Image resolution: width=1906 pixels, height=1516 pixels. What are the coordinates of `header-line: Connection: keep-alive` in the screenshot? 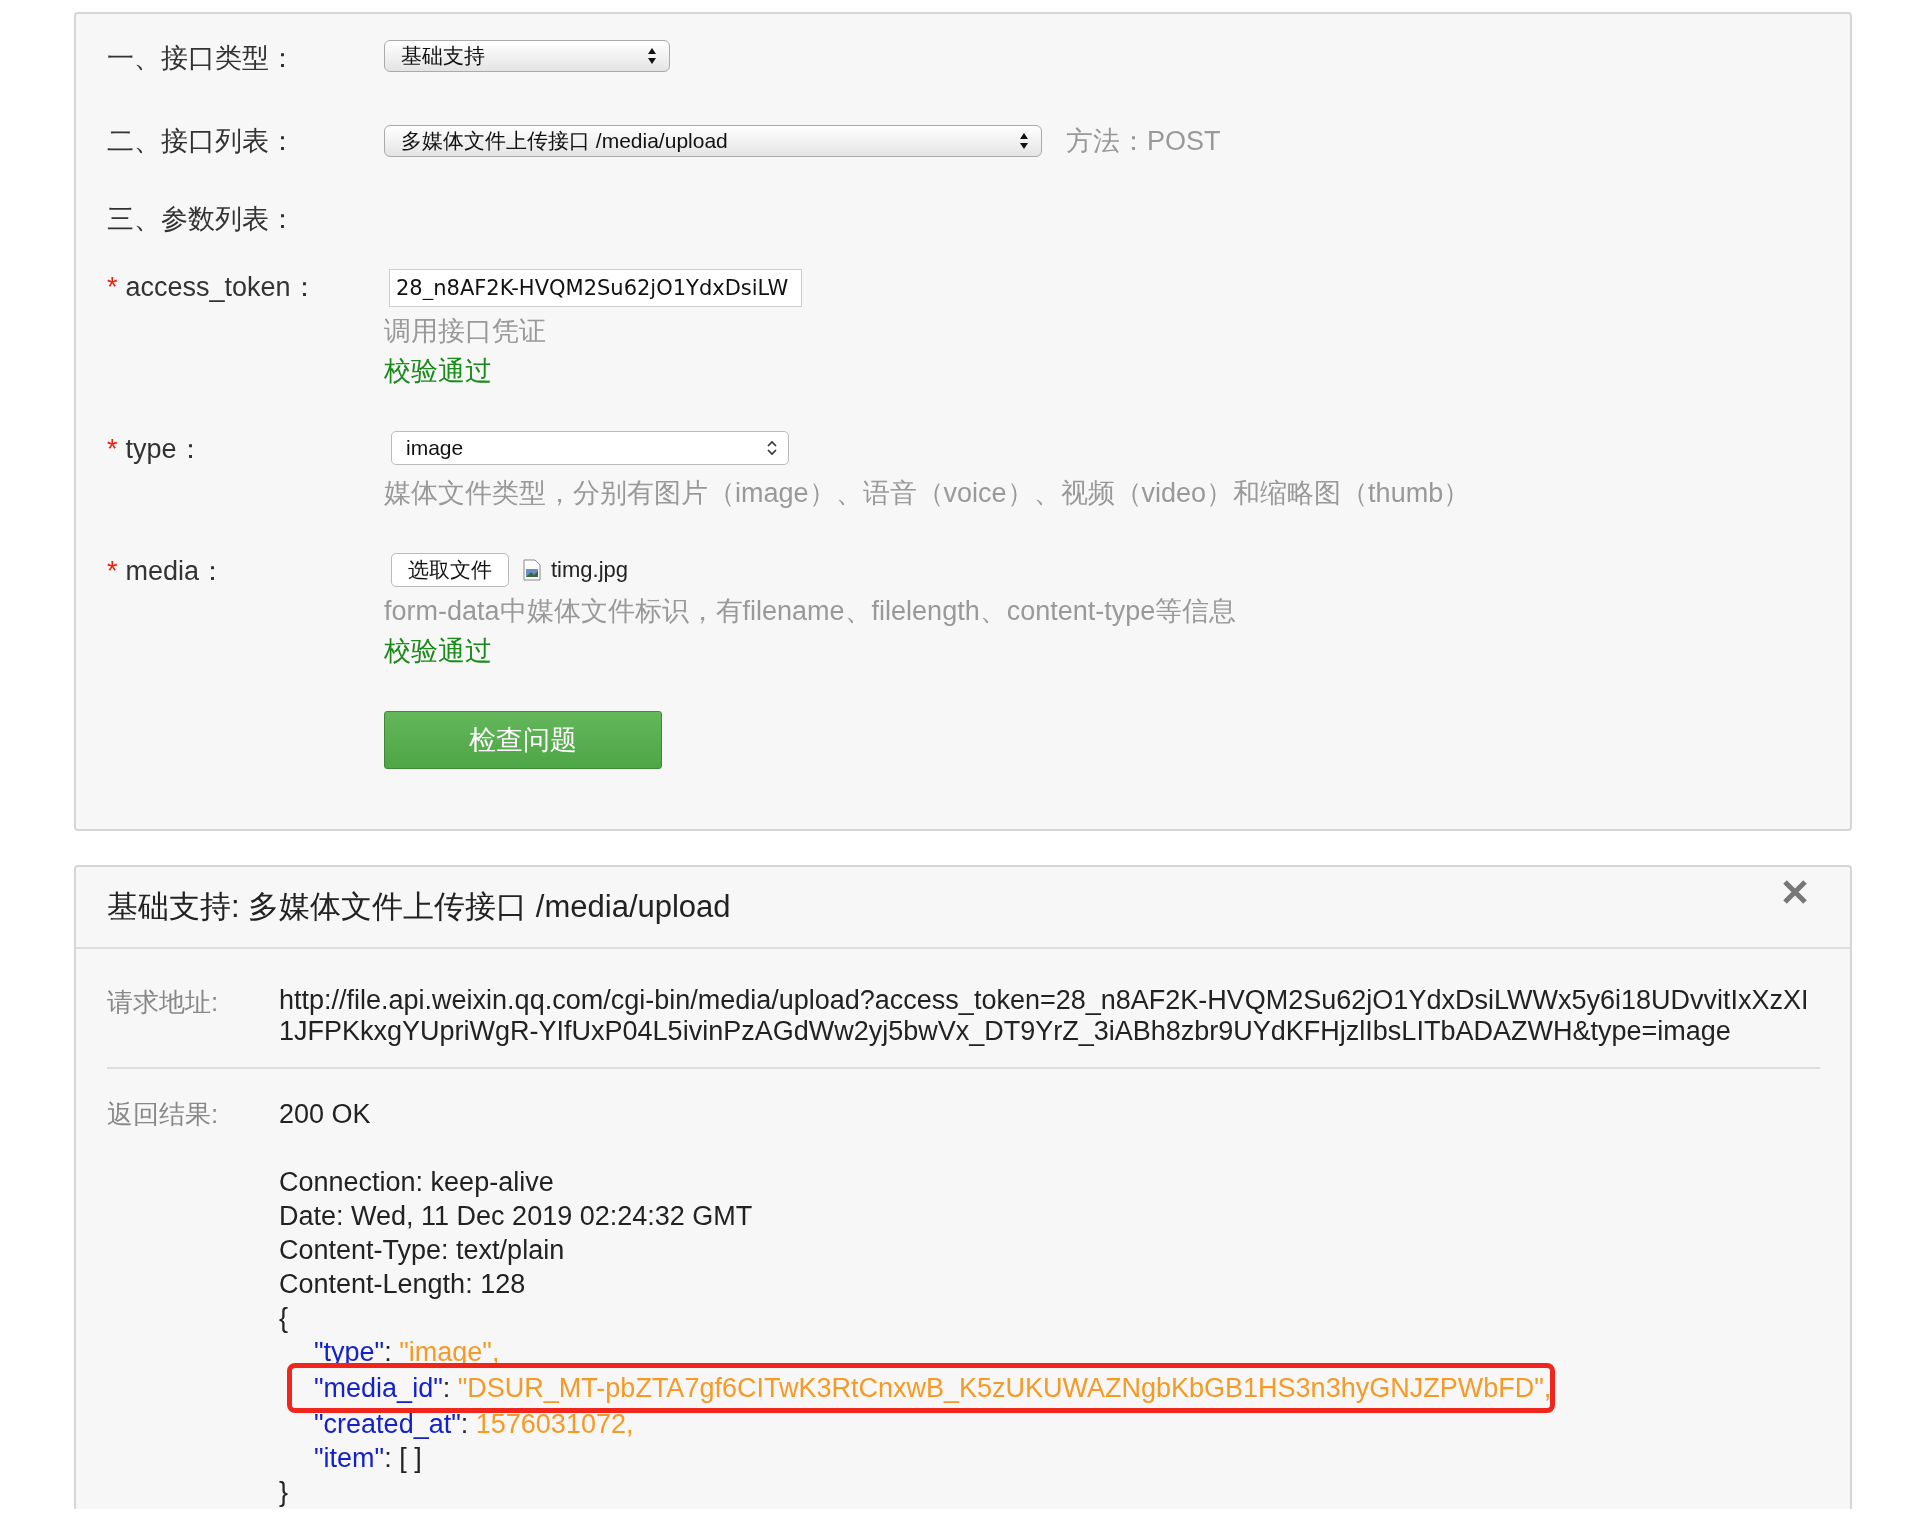 It's located at (417, 1182).